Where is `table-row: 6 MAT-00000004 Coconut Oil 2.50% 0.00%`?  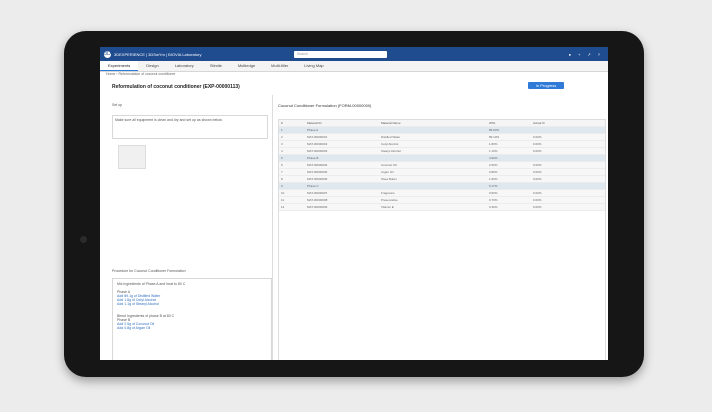
table-row: 6 MAT-00000004 Coconut Oil 2.50% 0.00% is located at coordinates (442, 165).